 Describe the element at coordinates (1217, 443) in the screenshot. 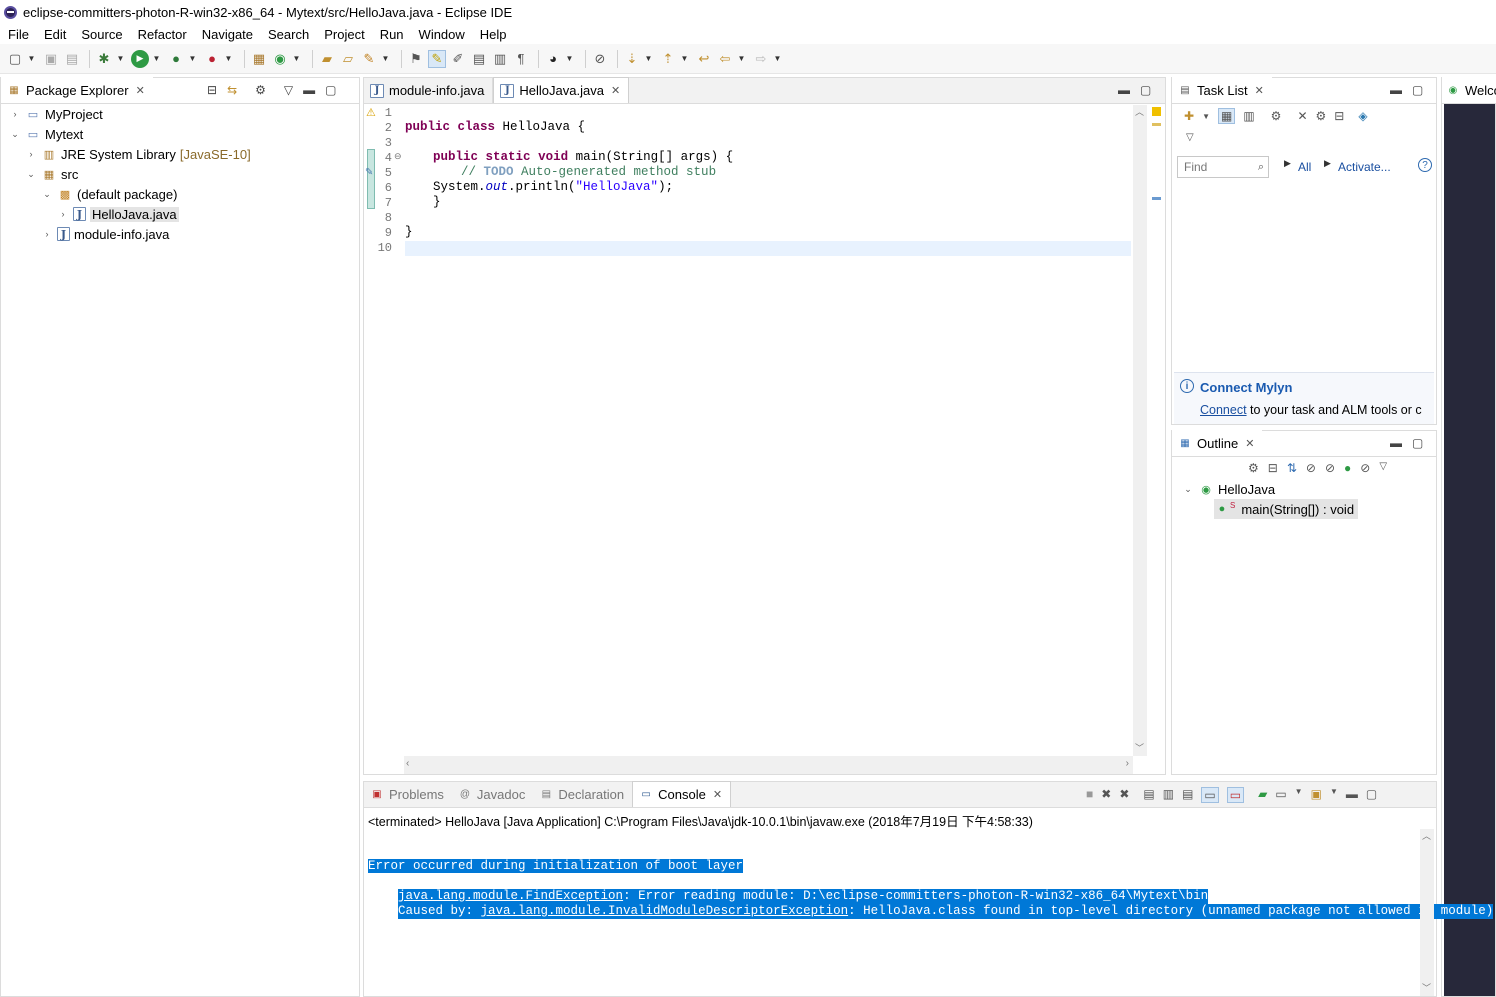

I see `tab-outline: ▦ Outline ✕` at that location.